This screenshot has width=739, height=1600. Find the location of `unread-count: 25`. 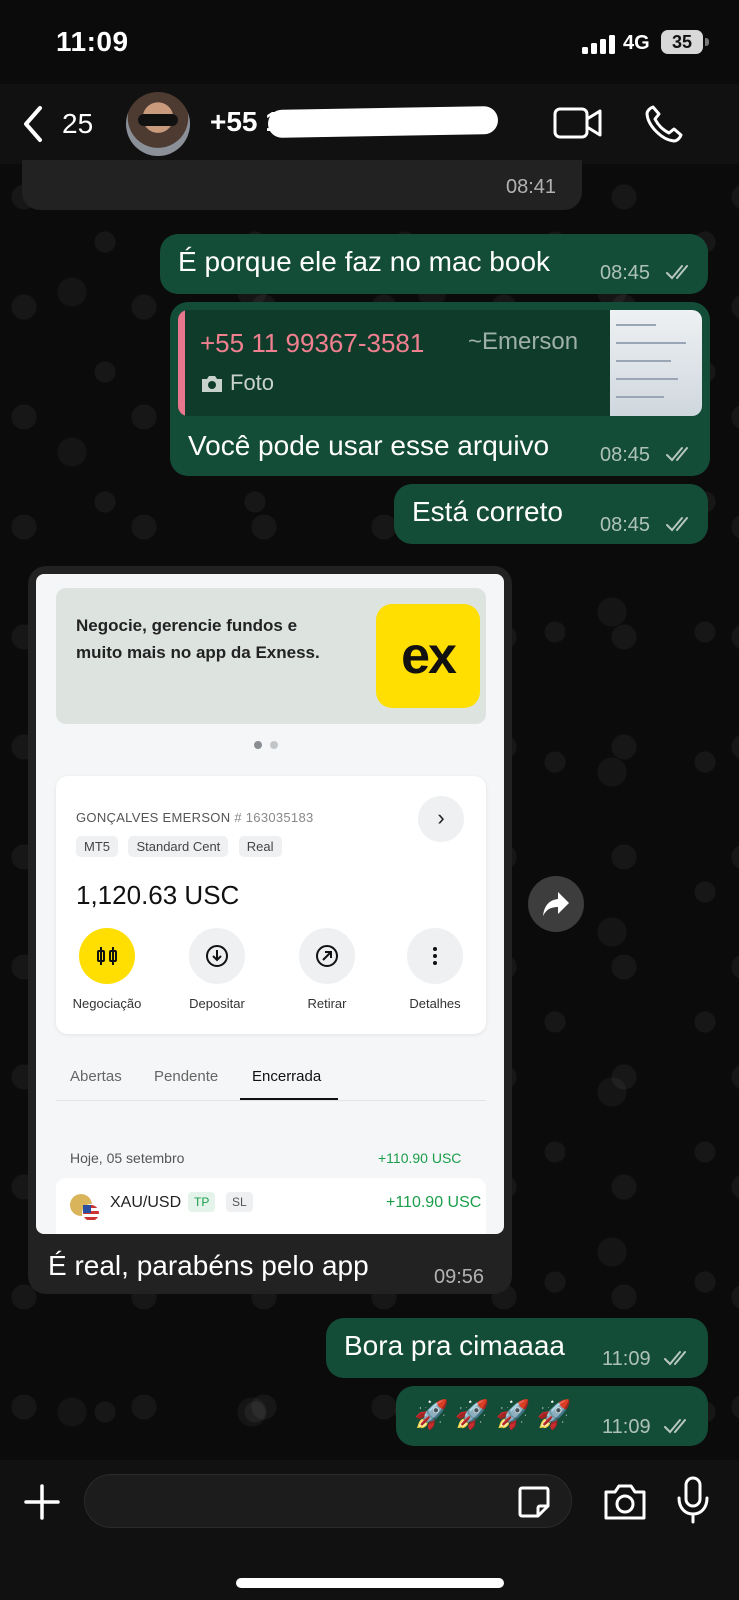

unread-count: 25 is located at coordinates (77, 124).